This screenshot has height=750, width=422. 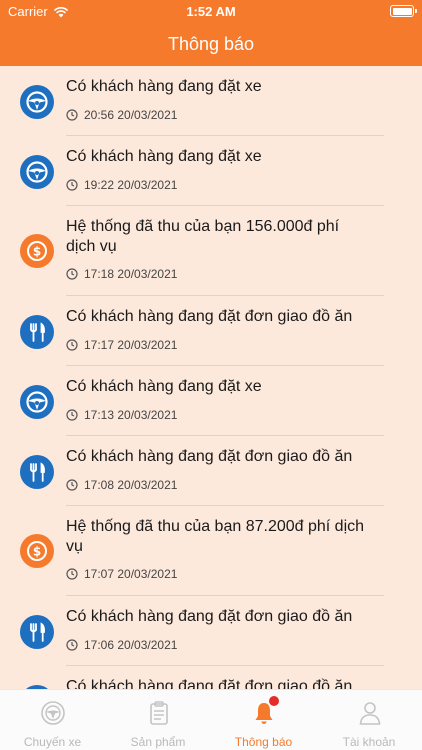 I want to click on notification-timestamp: 17:07 20/03/2021, so click(x=121, y=574).